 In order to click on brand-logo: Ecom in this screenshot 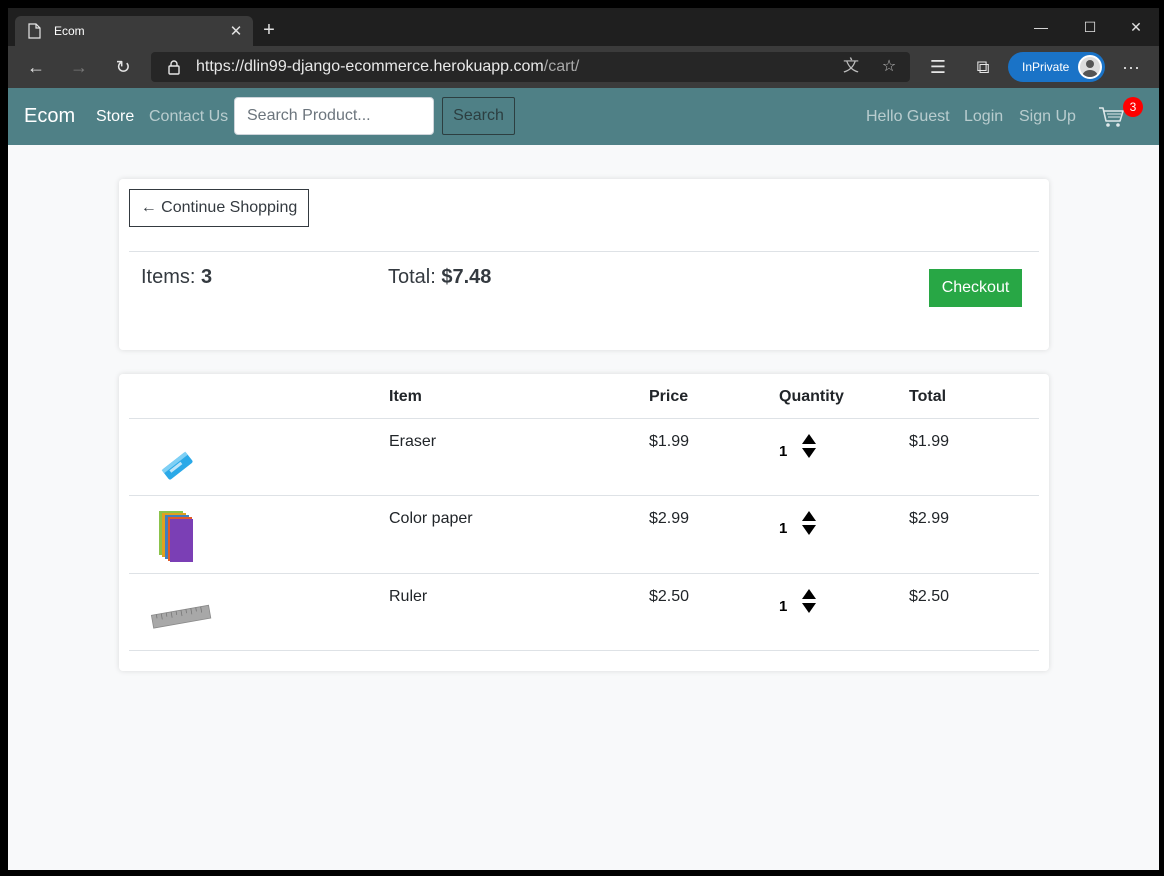, I will do `click(49, 116)`.